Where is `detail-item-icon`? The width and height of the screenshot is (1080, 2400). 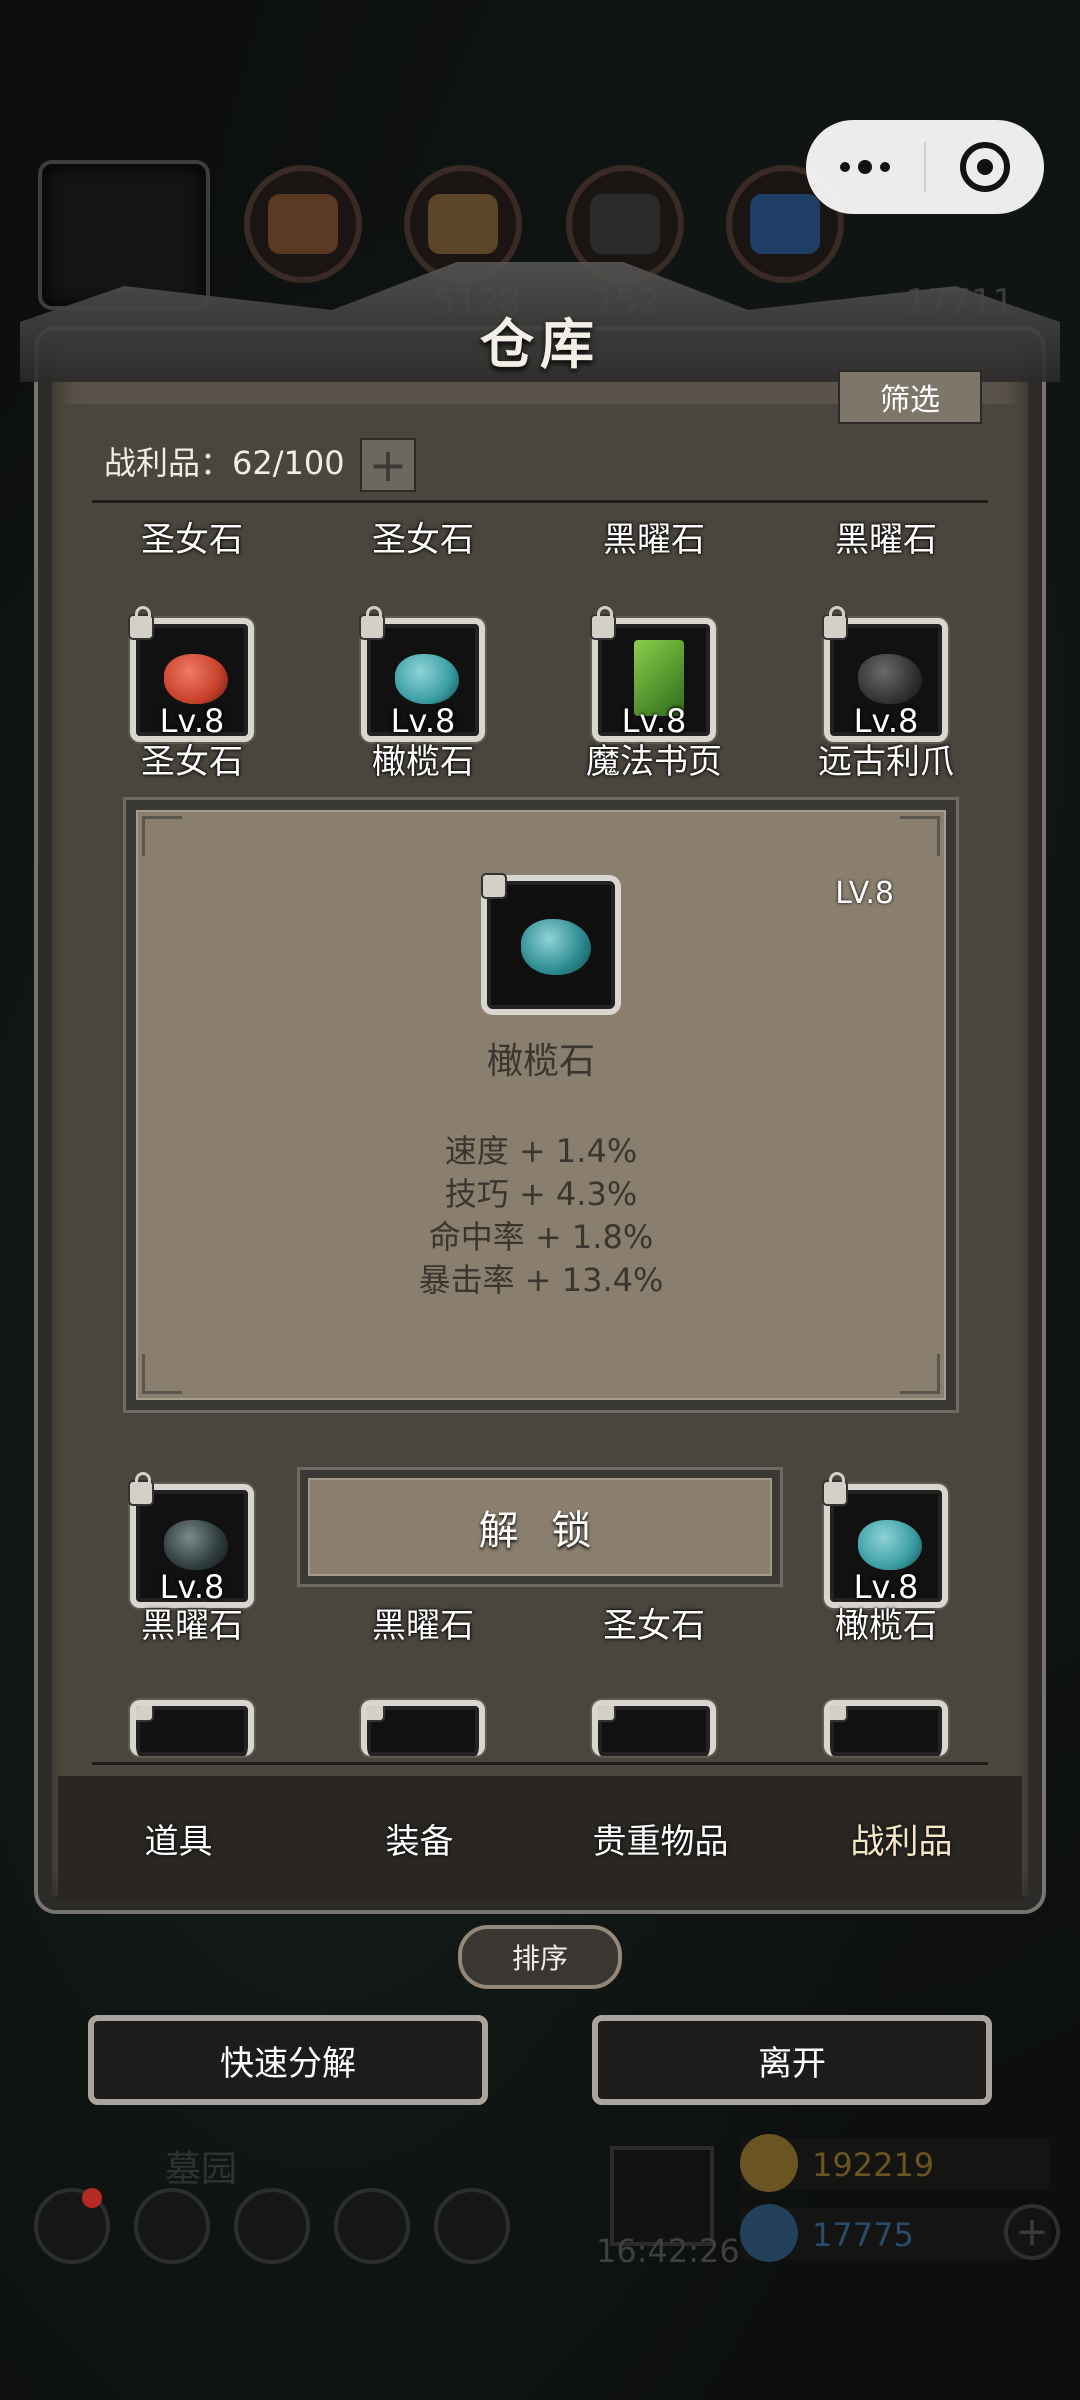
detail-item-icon is located at coordinates (551, 944).